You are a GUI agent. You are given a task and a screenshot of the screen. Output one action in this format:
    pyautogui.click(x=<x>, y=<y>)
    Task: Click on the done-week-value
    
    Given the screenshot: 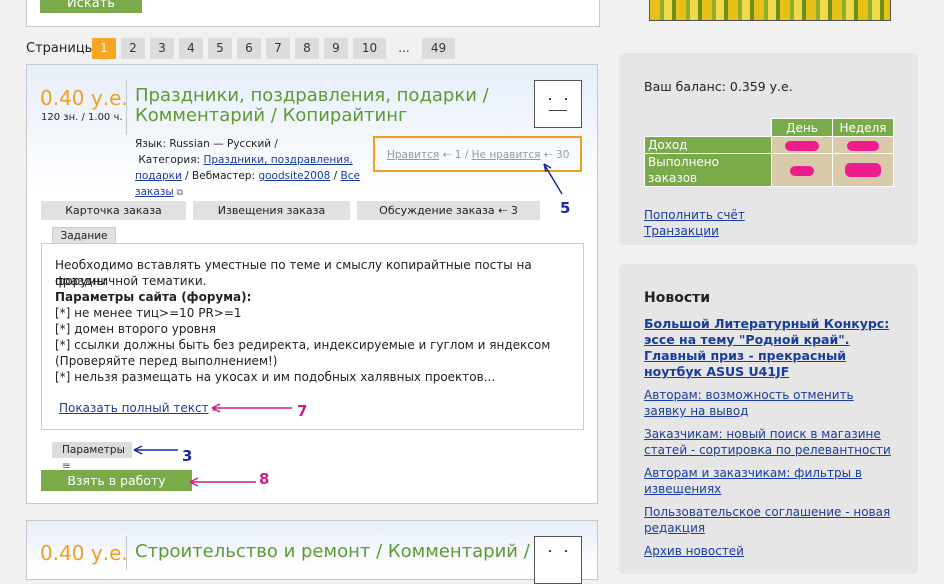 What is the action you would take?
    pyautogui.click(x=863, y=170)
    